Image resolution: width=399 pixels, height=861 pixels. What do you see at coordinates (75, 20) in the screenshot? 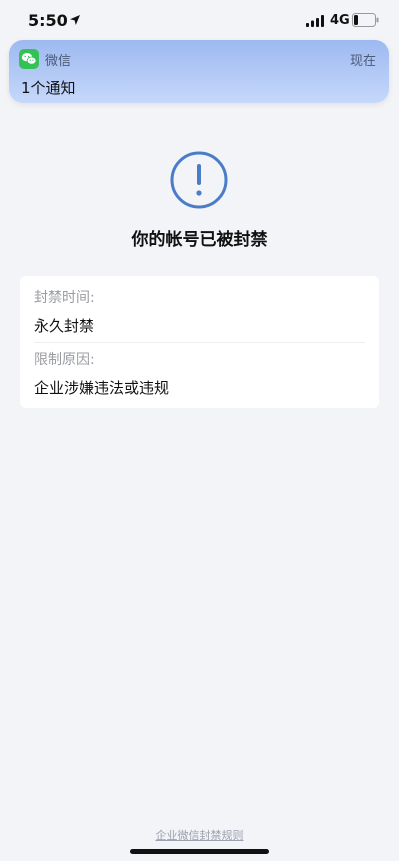
I see `location-arrow-icon` at bounding box center [75, 20].